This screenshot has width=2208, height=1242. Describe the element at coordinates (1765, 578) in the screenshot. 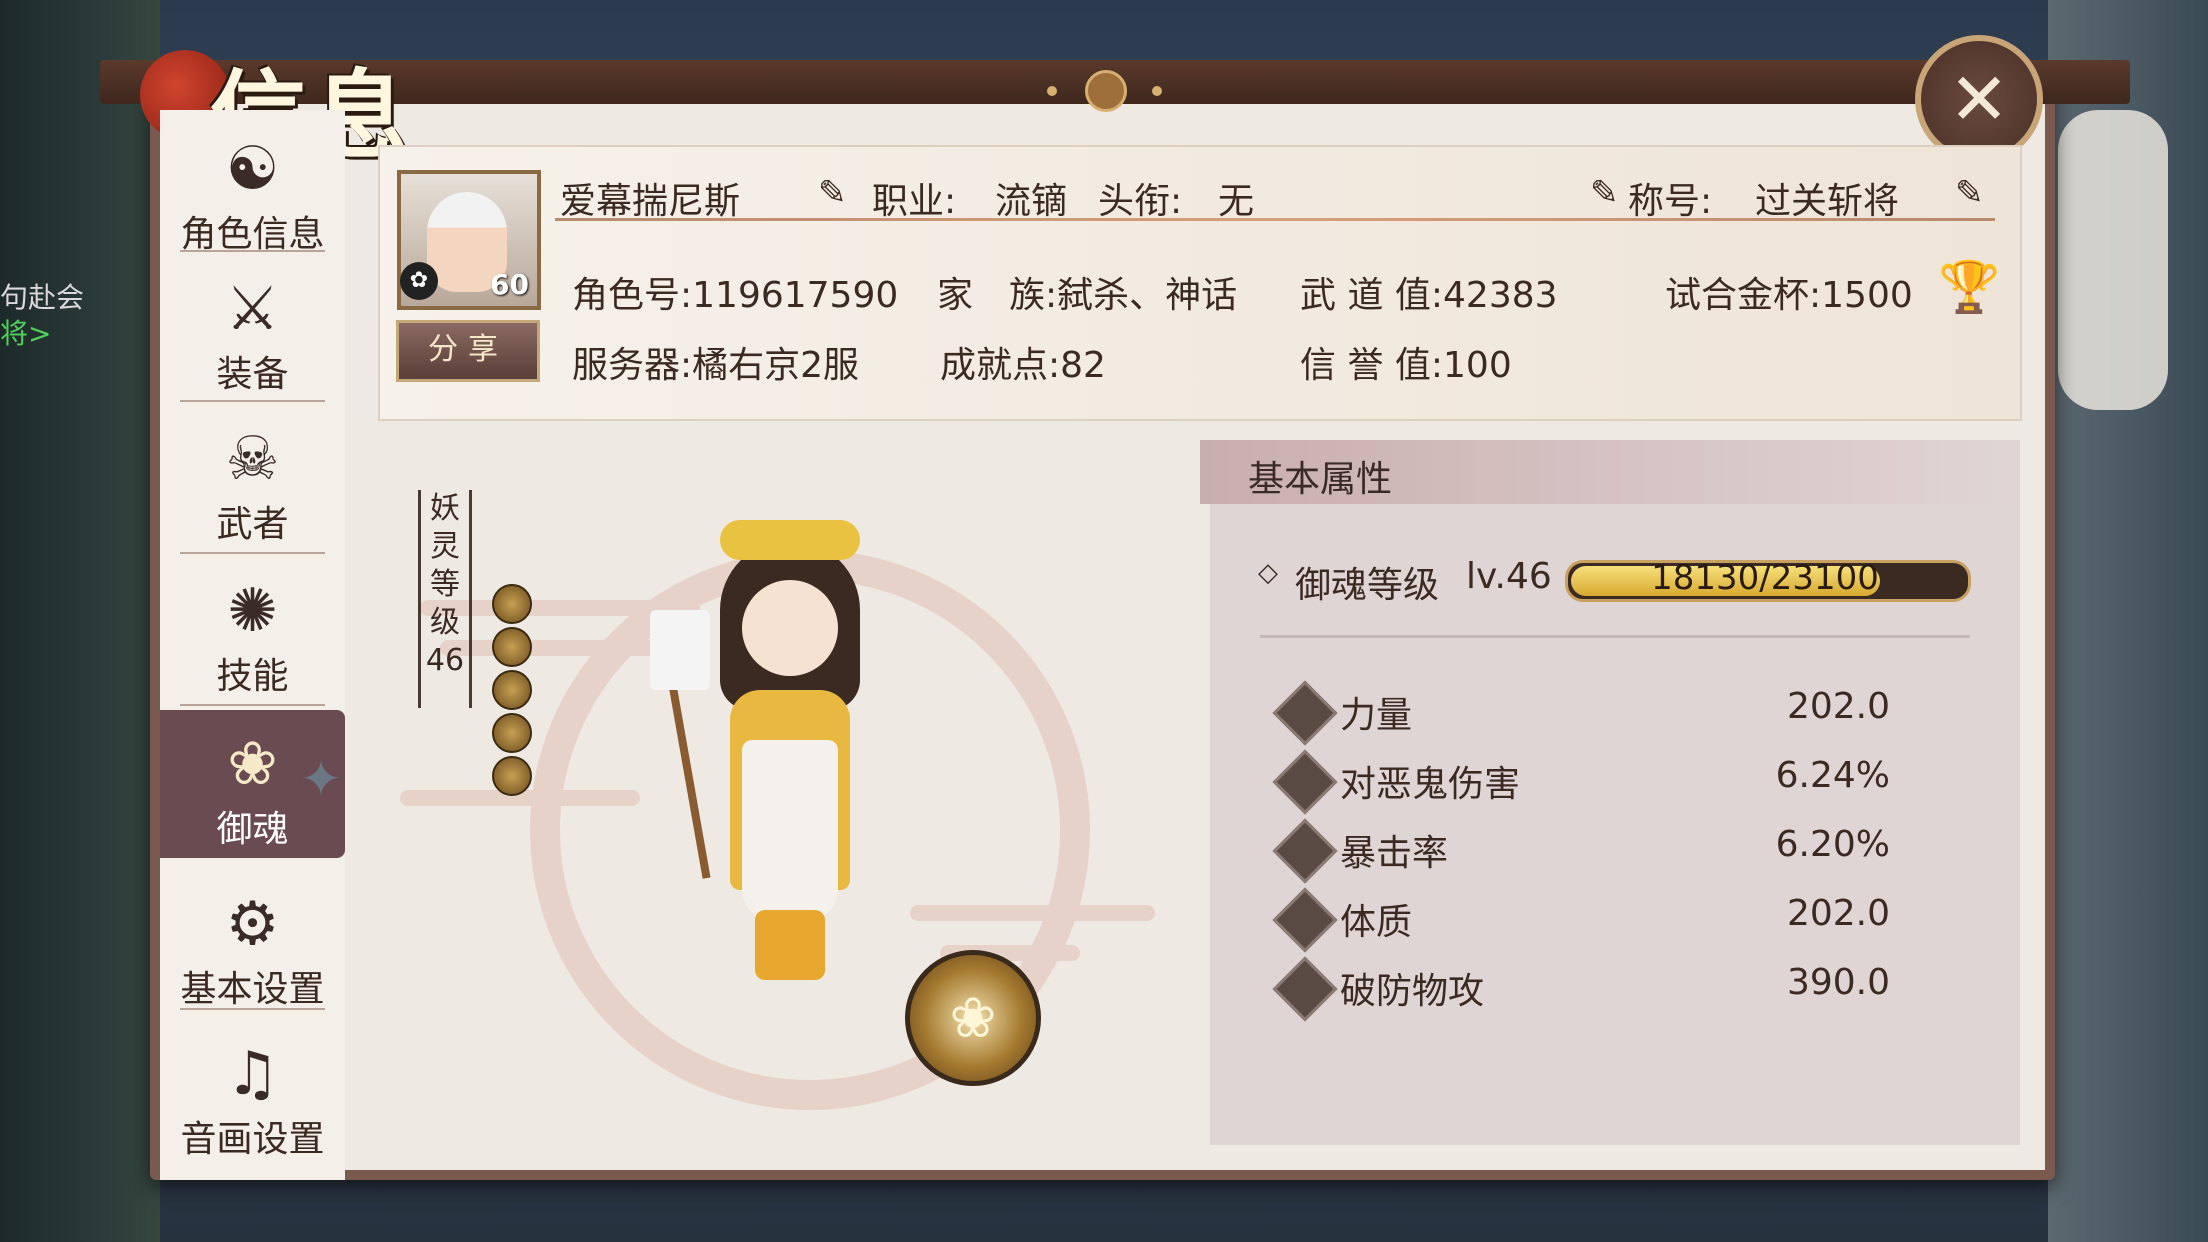

I see `exp-bar-text: 18130/23100` at that location.